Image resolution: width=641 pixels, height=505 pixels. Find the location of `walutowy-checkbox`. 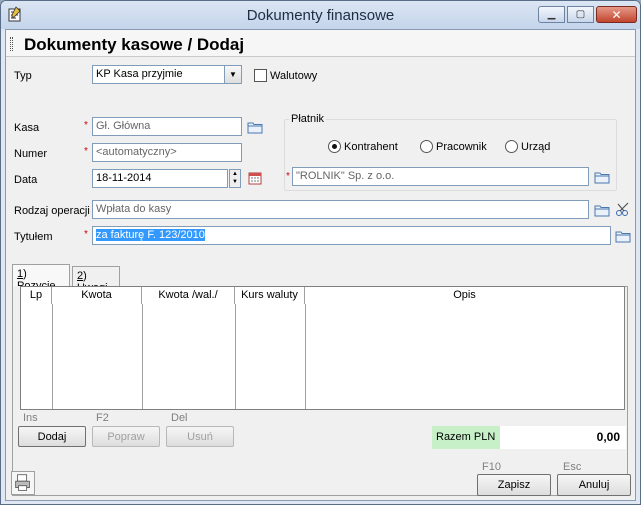

walutowy-checkbox is located at coordinates (260, 75).